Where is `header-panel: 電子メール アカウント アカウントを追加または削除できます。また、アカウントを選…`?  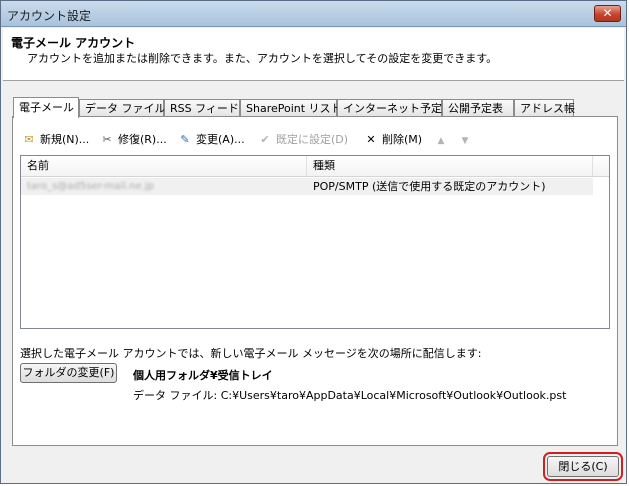 header-panel: 電子メール アカウント アカウントを追加または削除できます。また、アカウントを選… is located at coordinates (313, 54).